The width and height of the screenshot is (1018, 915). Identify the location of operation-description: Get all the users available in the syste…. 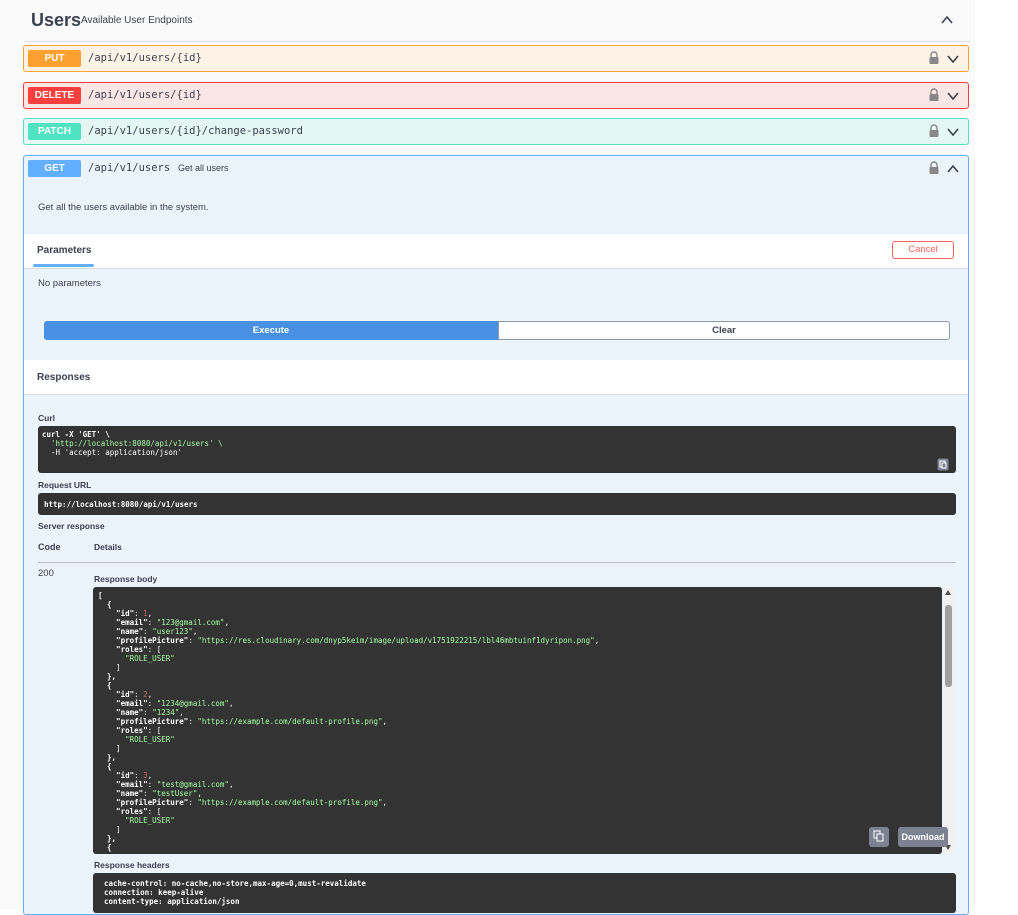
(123, 207).